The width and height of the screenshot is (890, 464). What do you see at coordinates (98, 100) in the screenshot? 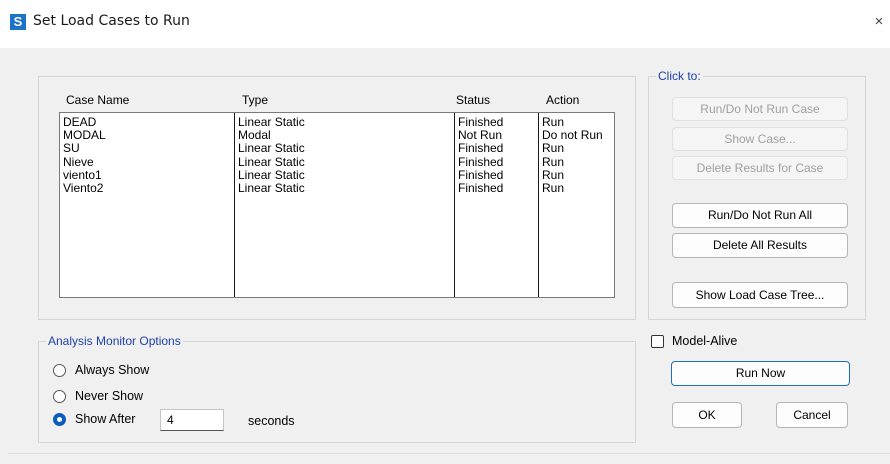
I see `col-header-case-name: Case Name` at bounding box center [98, 100].